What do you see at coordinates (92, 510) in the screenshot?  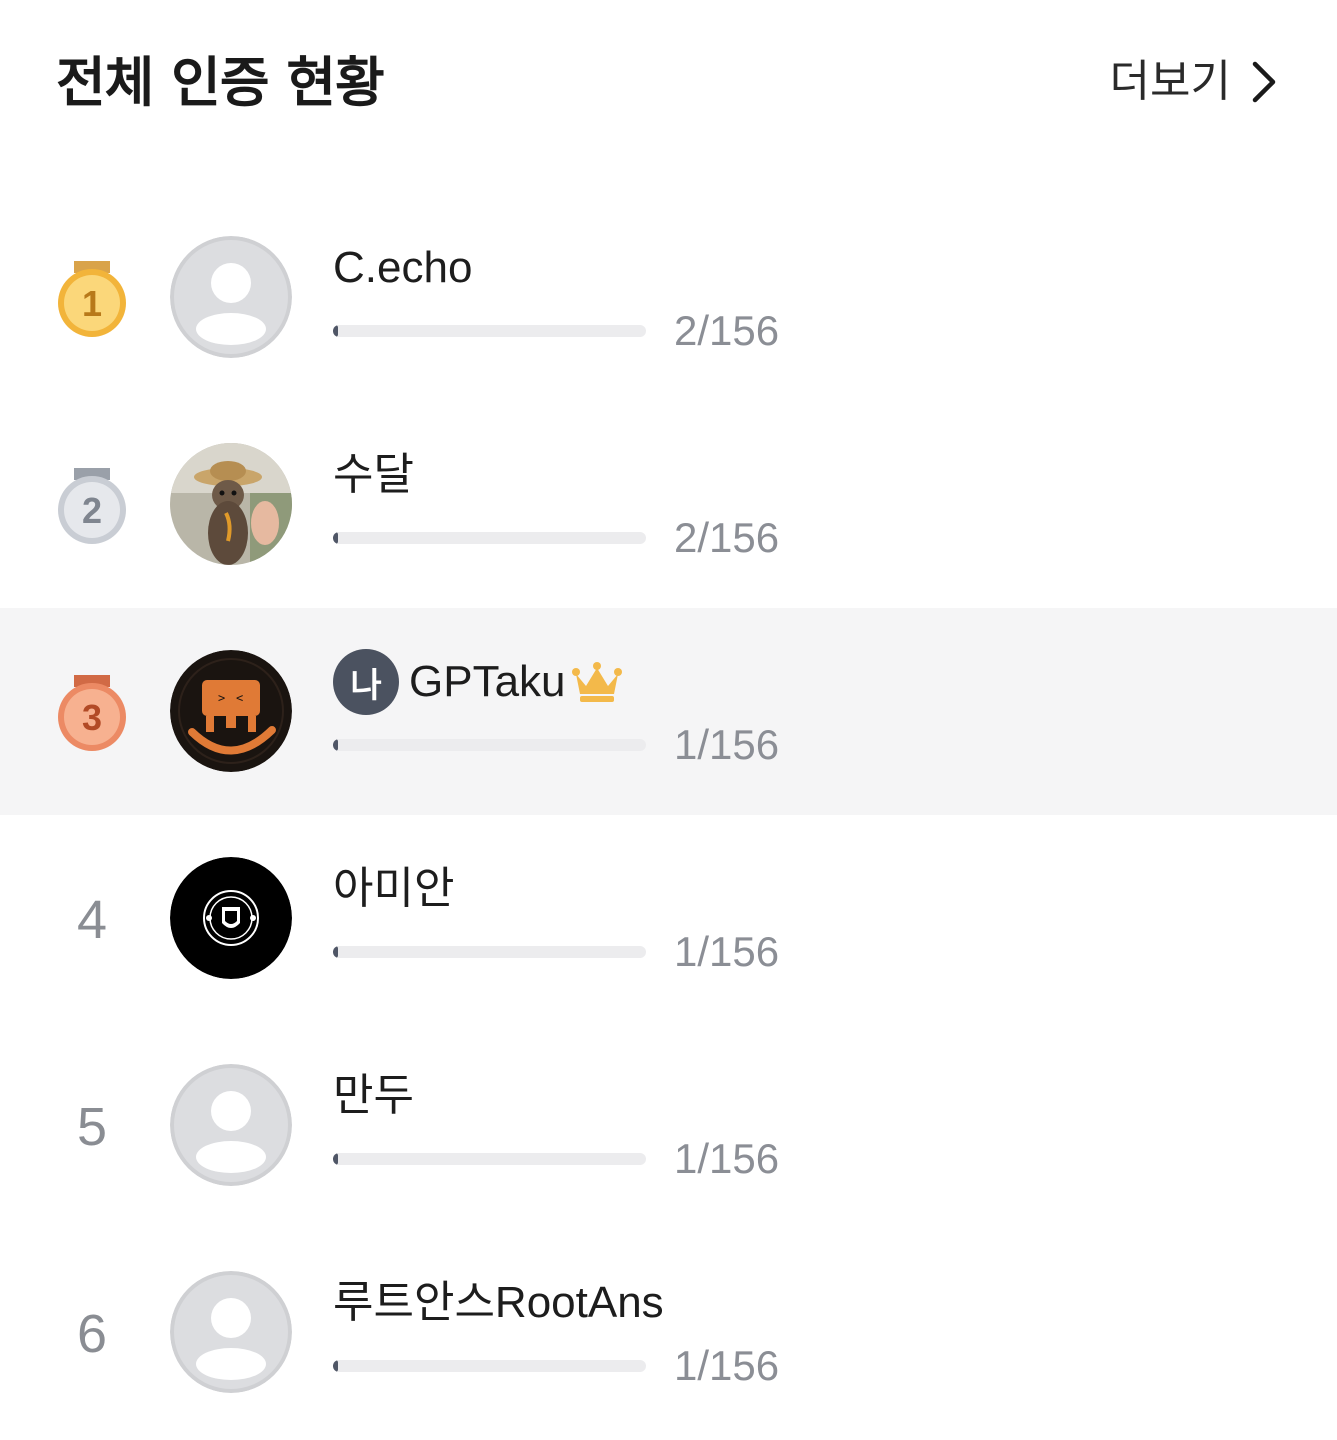 I see `rank-number: 2` at bounding box center [92, 510].